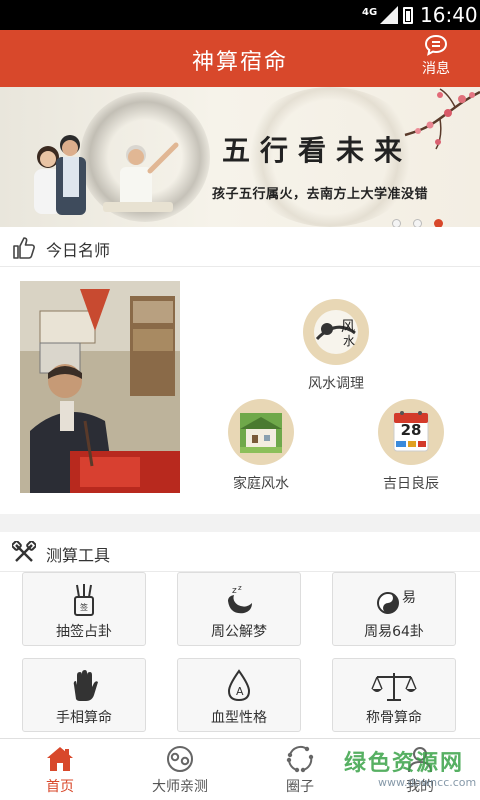  What do you see at coordinates (389, 15) in the screenshot?
I see `signal-icon` at bounding box center [389, 15].